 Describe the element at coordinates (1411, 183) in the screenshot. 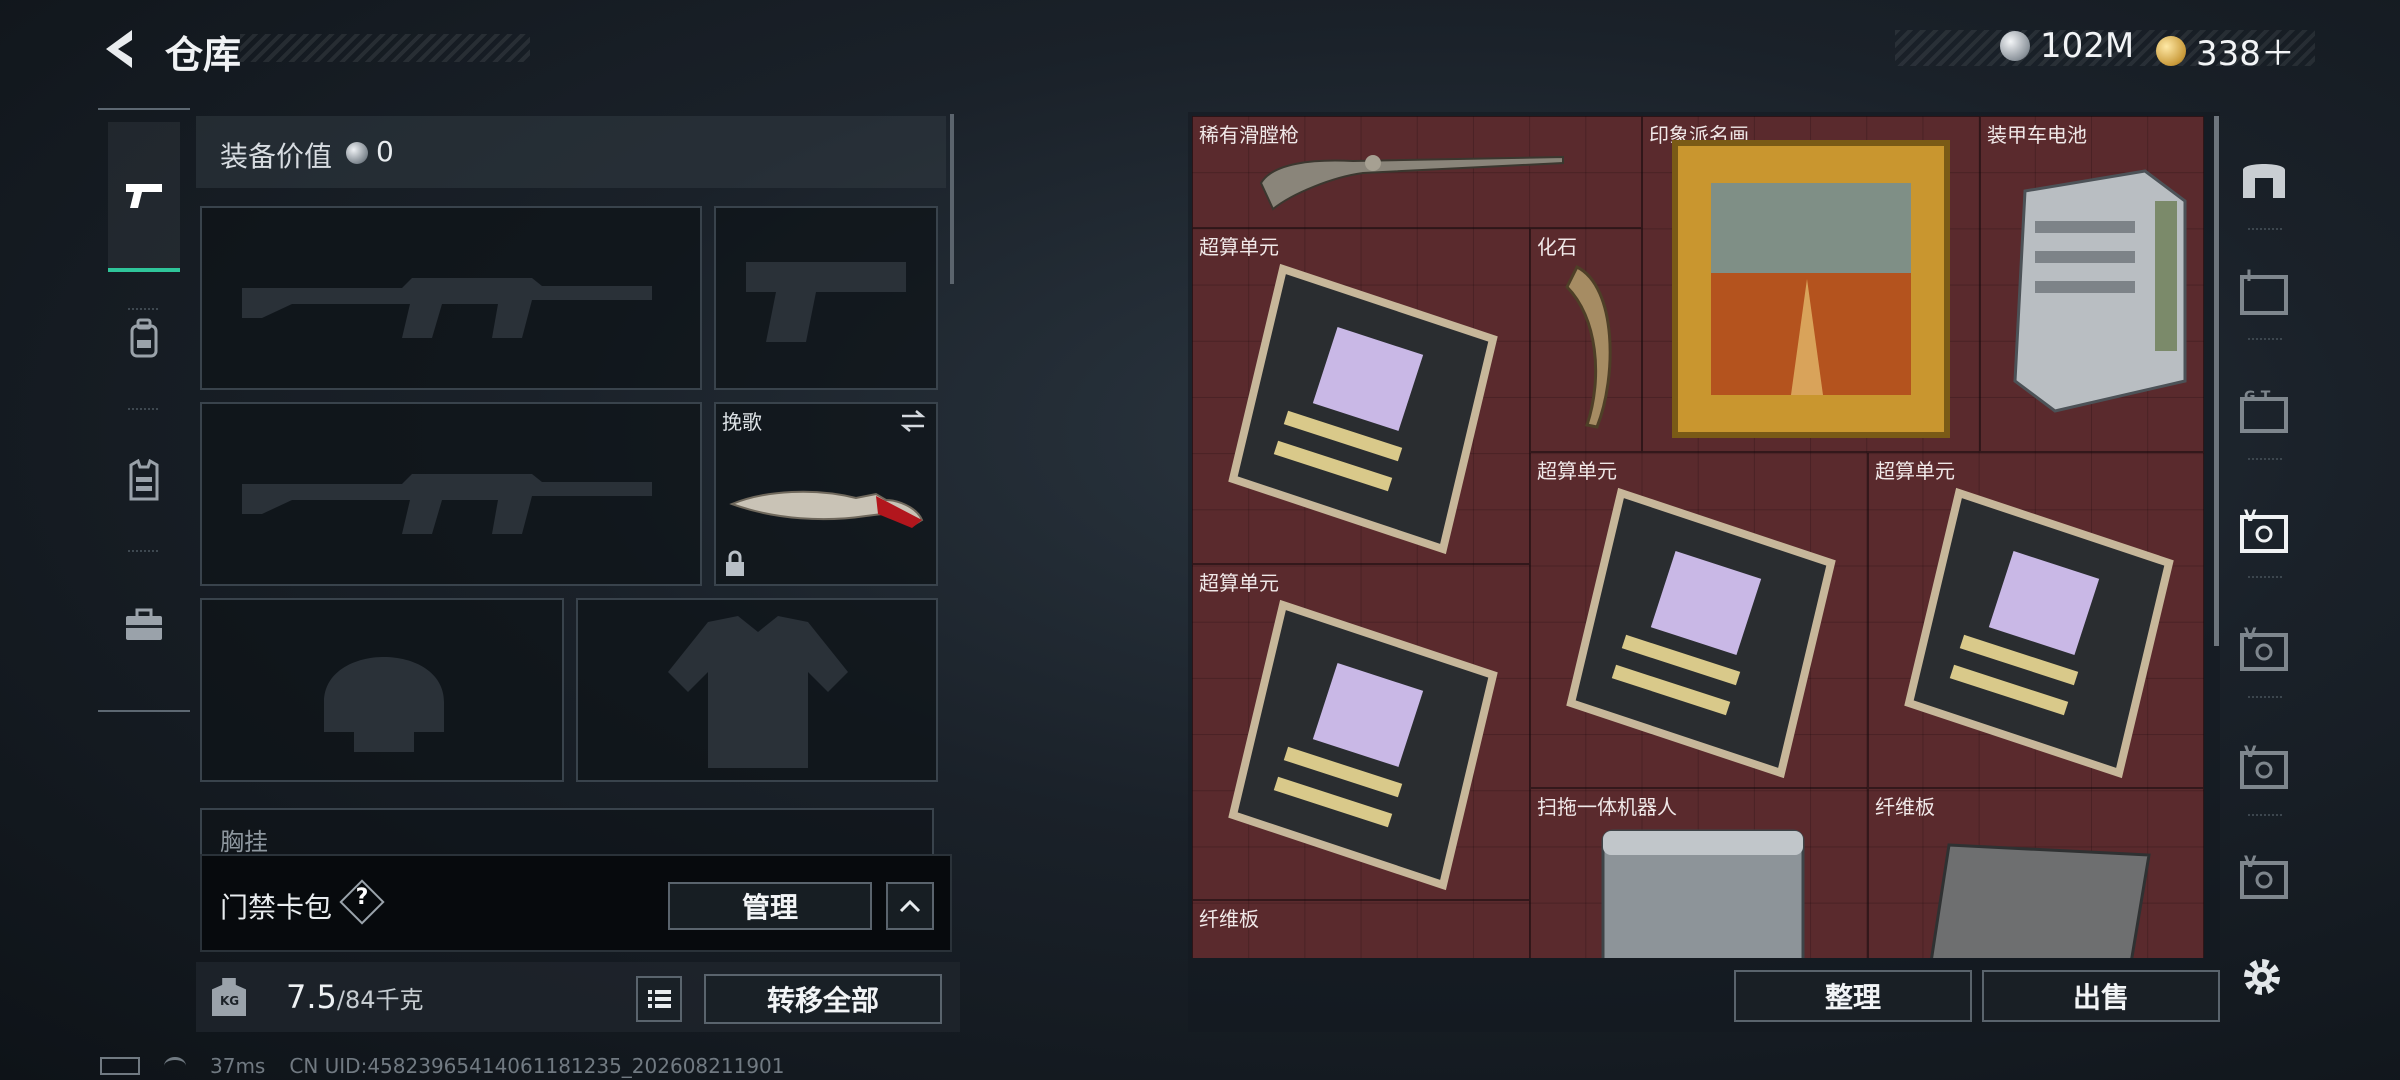

I see `musket-icon` at that location.